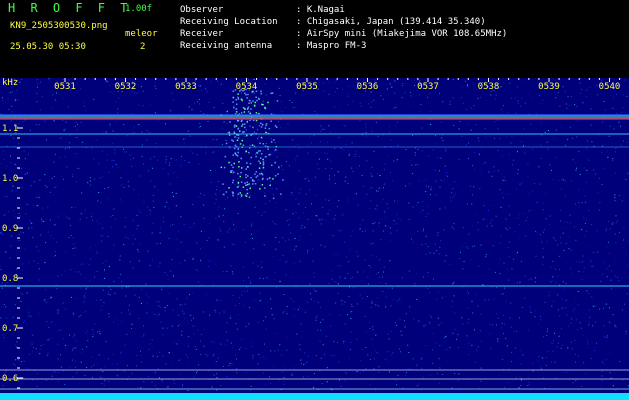  Describe the element at coordinates (10, 179) in the screenshot. I see `y-tick-label: 1.0` at that location.